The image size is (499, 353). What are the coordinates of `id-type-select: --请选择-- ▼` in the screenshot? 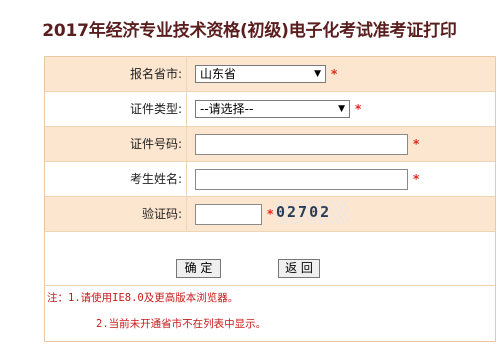 It's located at (272, 109).